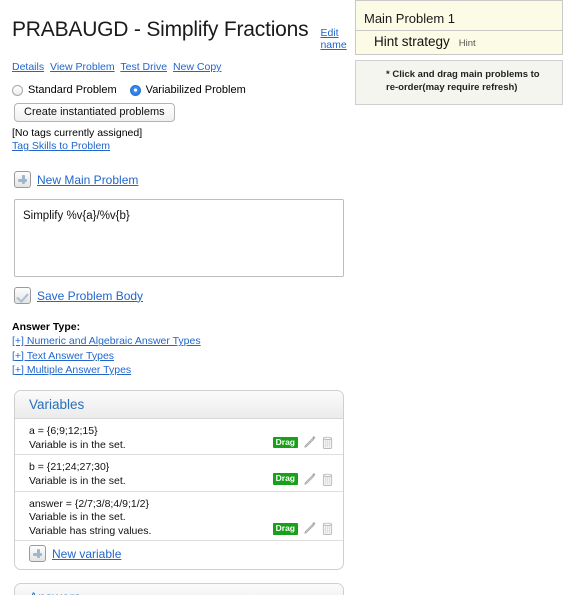  Describe the element at coordinates (176, 171) in the screenshot. I see `new-main-problem-row: New Main Problem` at that location.